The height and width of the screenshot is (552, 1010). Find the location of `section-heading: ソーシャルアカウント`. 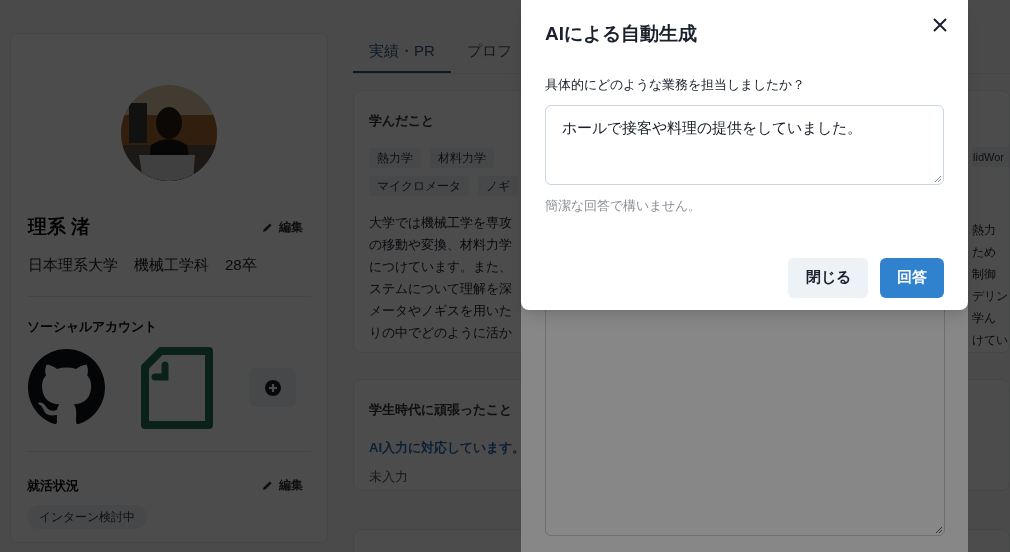

section-heading: ソーシャルアカウント is located at coordinates (92, 327).